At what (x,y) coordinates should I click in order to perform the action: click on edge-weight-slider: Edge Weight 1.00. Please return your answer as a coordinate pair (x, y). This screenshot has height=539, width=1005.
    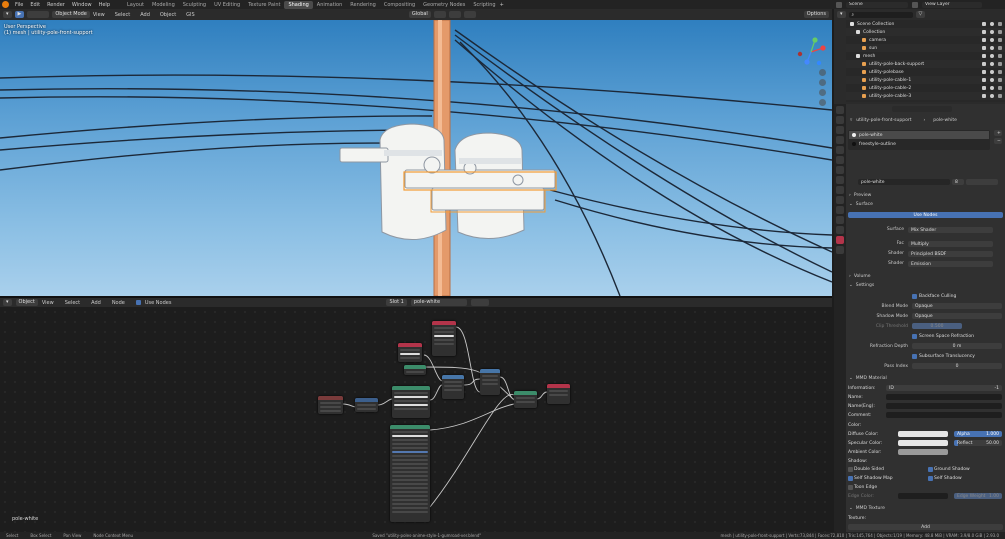
    Looking at the image, I should click on (978, 496).